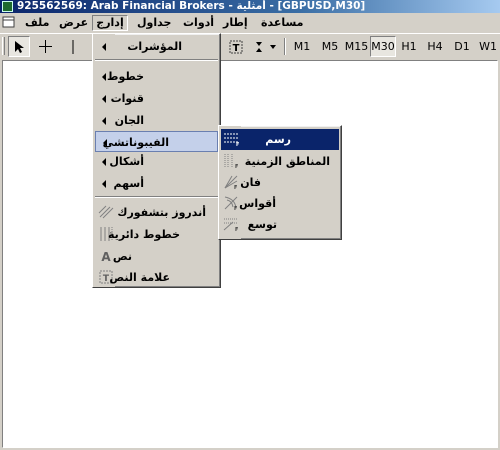 The height and width of the screenshot is (450, 500). I want to click on toolbar: T M1 M5 M15 M30 H1 H4 D1 W1, so click(250, 46).